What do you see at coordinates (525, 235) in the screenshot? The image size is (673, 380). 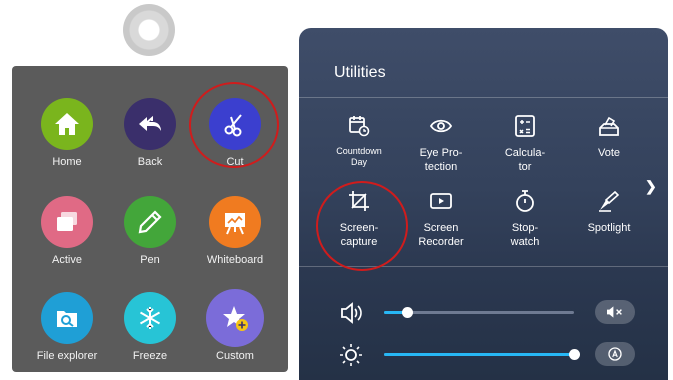 I see `tool-label: Stop-watch` at bounding box center [525, 235].